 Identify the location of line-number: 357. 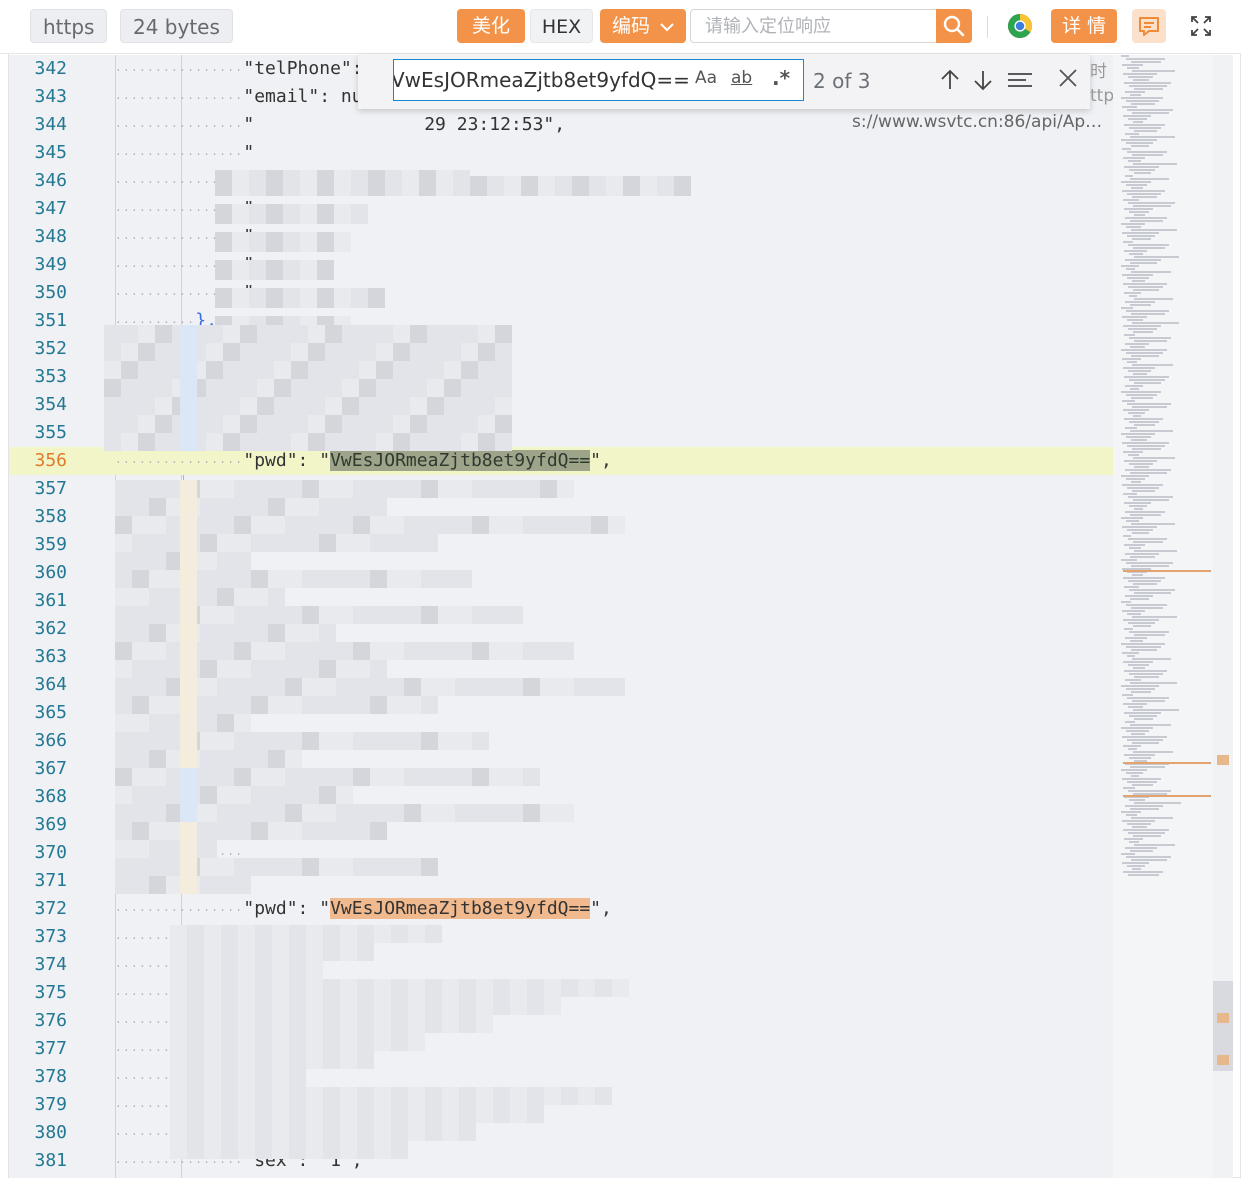
(38, 489).